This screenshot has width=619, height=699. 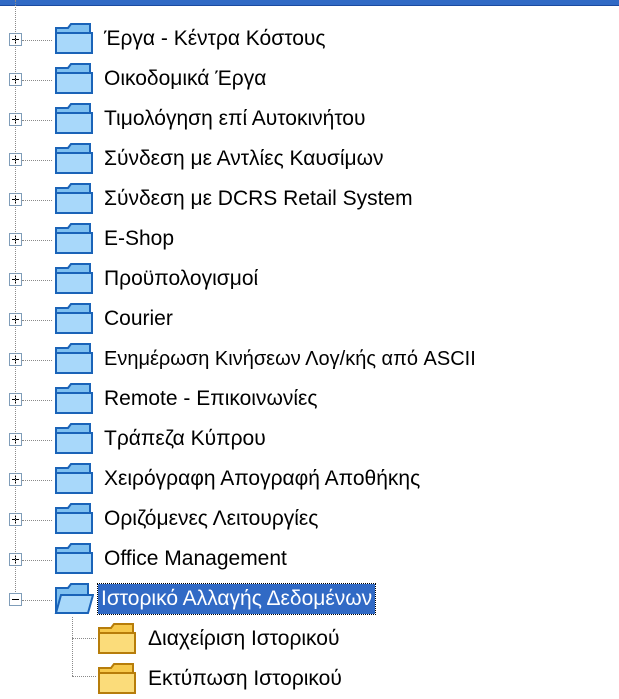 I want to click on tree-item-label: Office Management, so click(x=195, y=559).